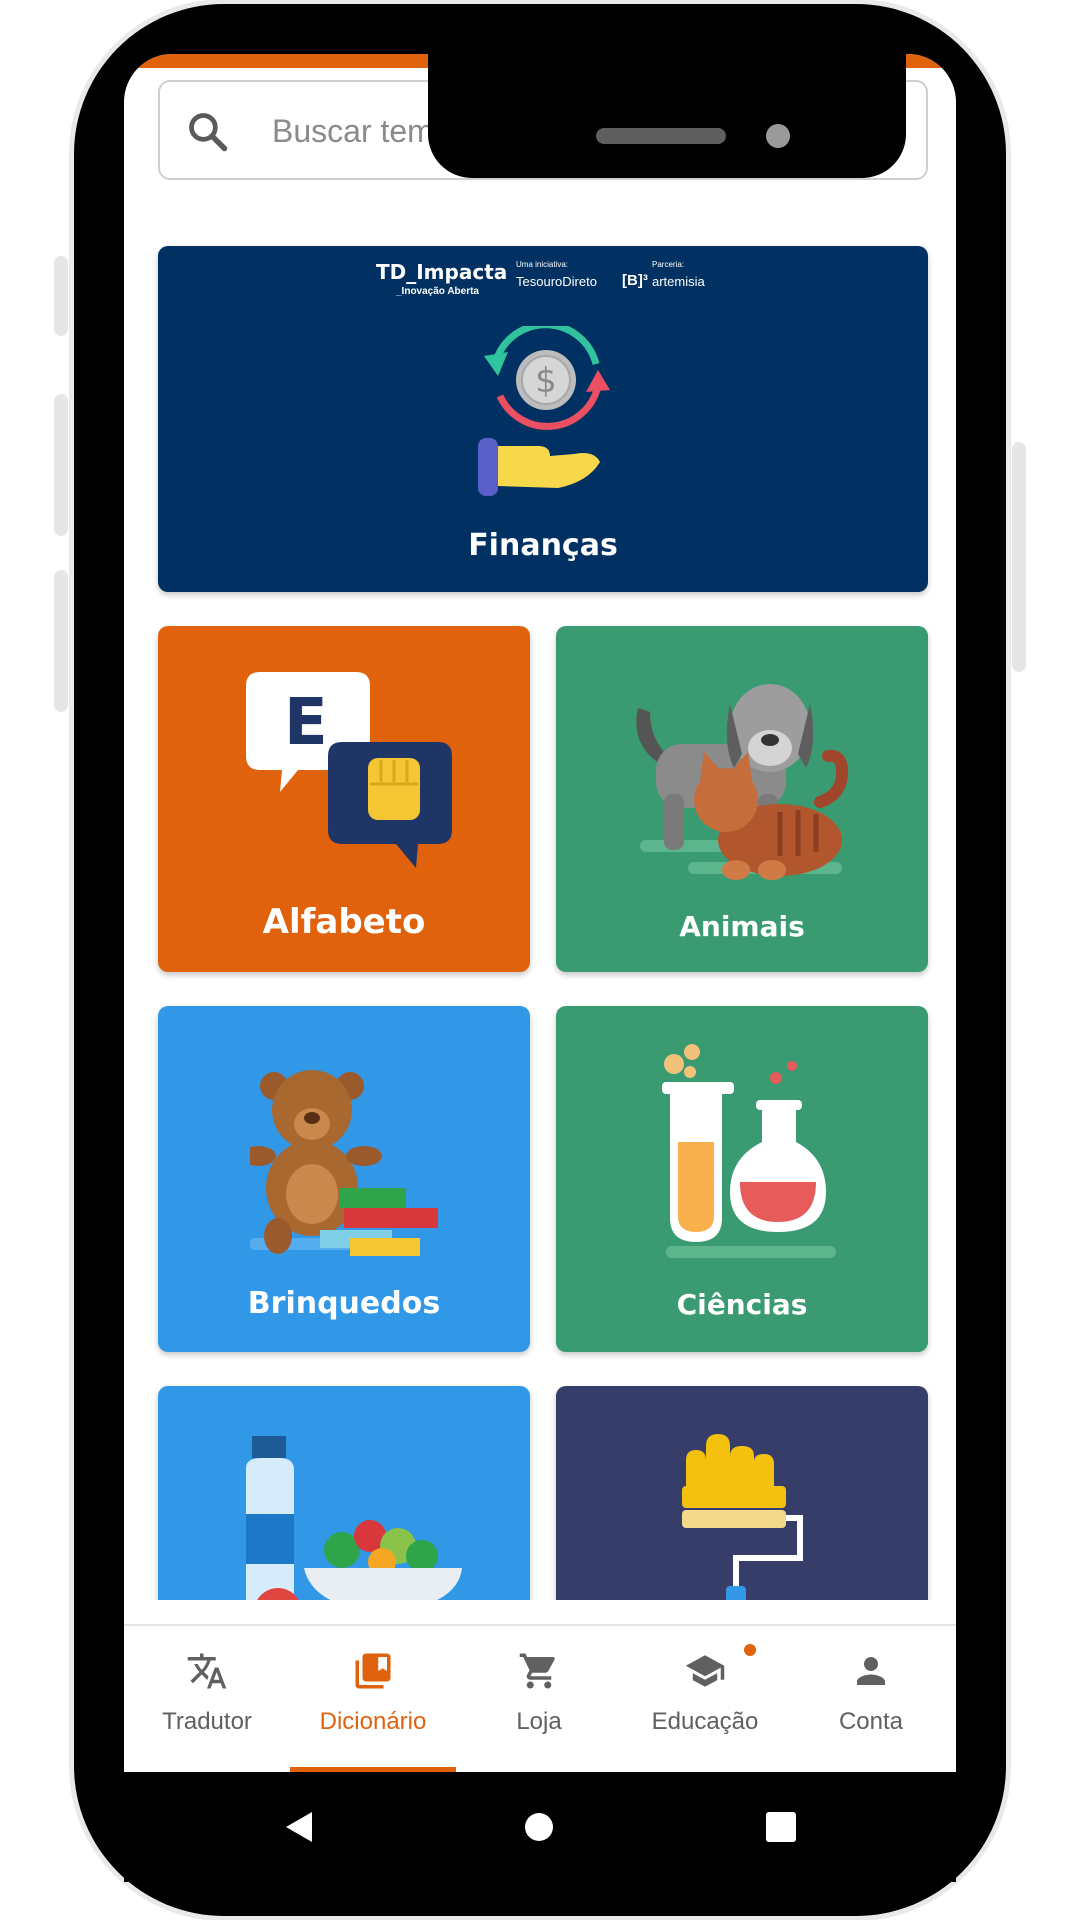 The image size is (1080, 1920). What do you see at coordinates (871, 1671) in the screenshot?
I see `person-icon` at bounding box center [871, 1671].